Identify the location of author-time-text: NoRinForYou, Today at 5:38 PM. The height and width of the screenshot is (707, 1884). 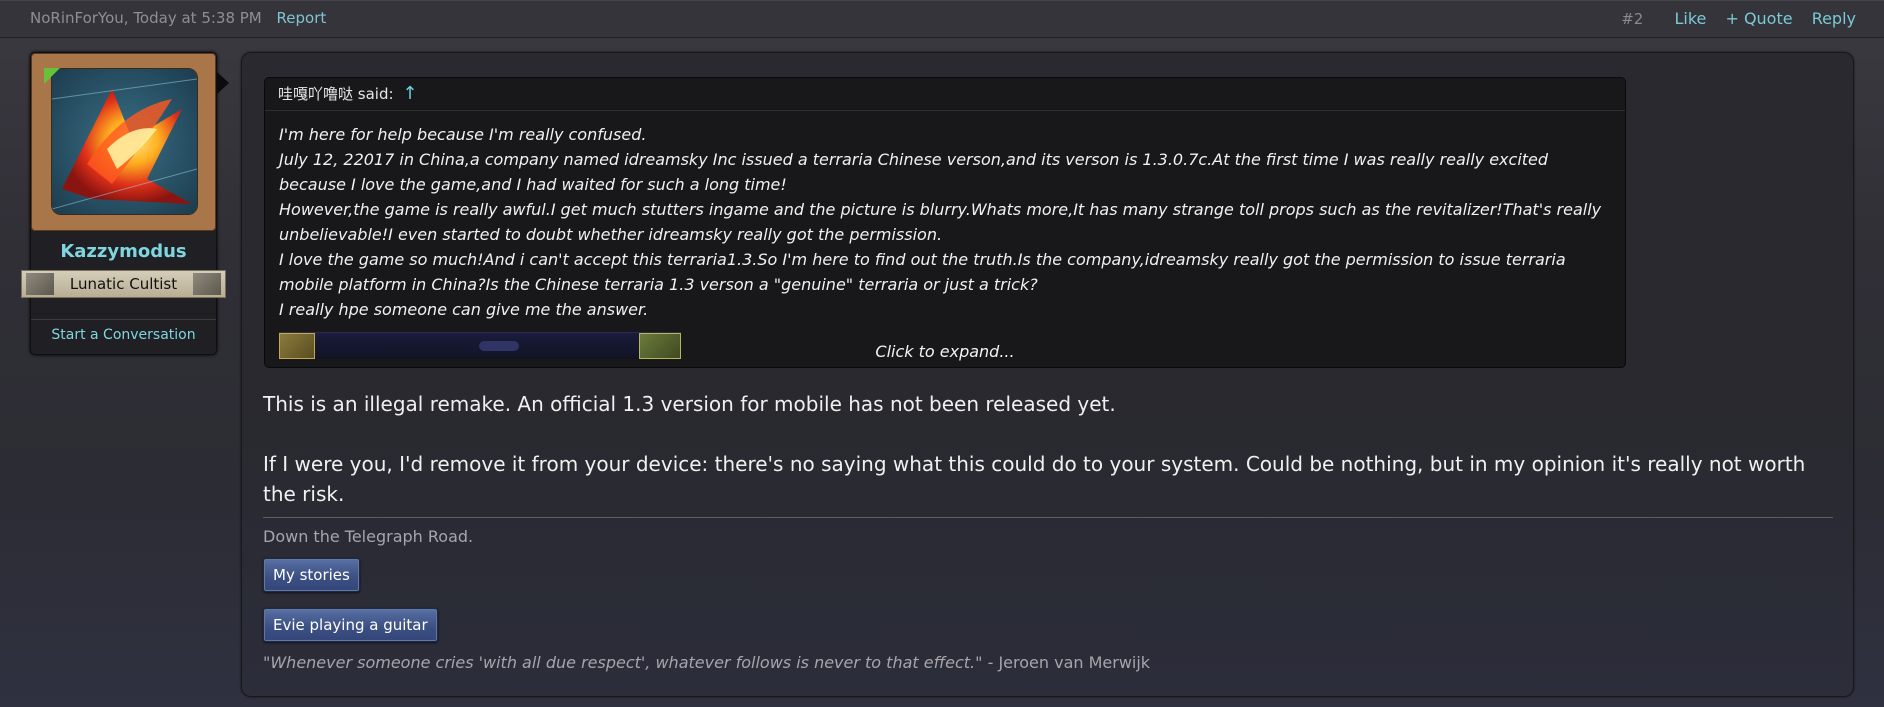
(146, 18).